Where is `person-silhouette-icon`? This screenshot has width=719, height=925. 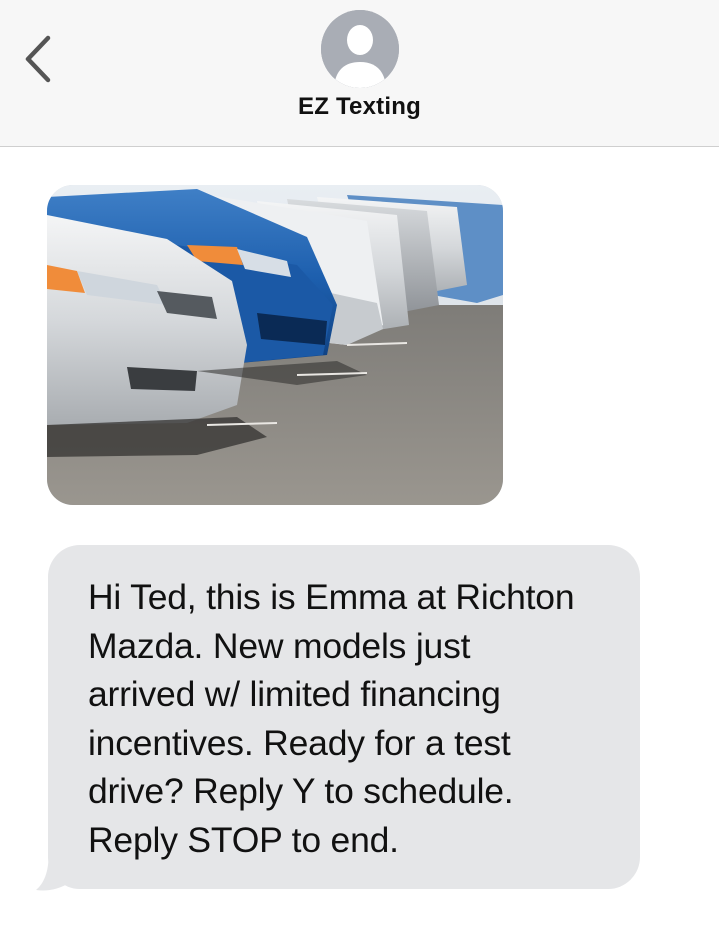 person-silhouette-icon is located at coordinates (360, 49).